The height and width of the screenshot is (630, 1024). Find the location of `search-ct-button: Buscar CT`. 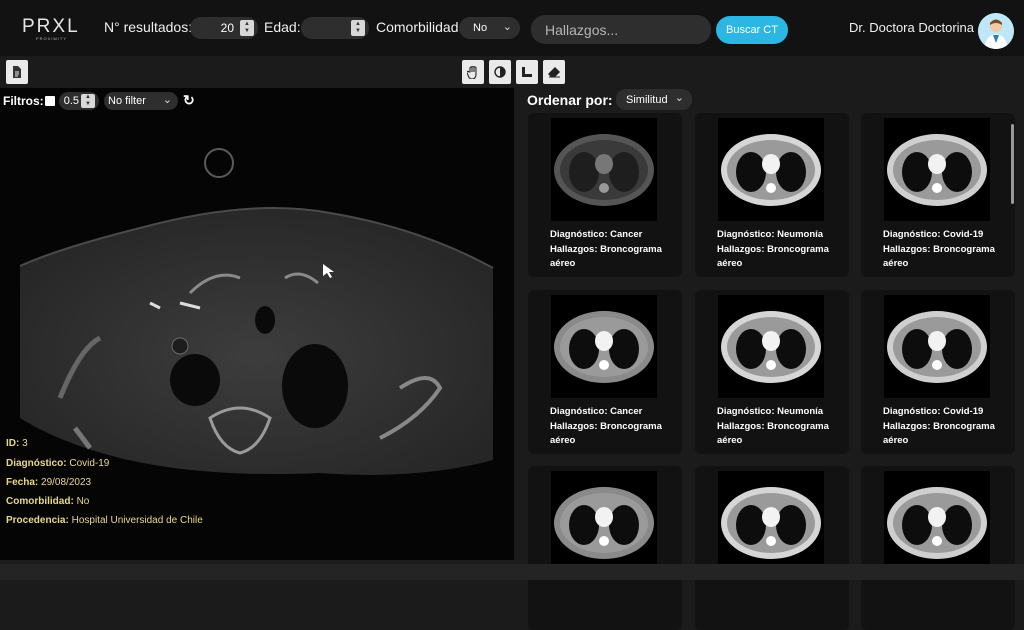

search-ct-button: Buscar CT is located at coordinates (752, 30).